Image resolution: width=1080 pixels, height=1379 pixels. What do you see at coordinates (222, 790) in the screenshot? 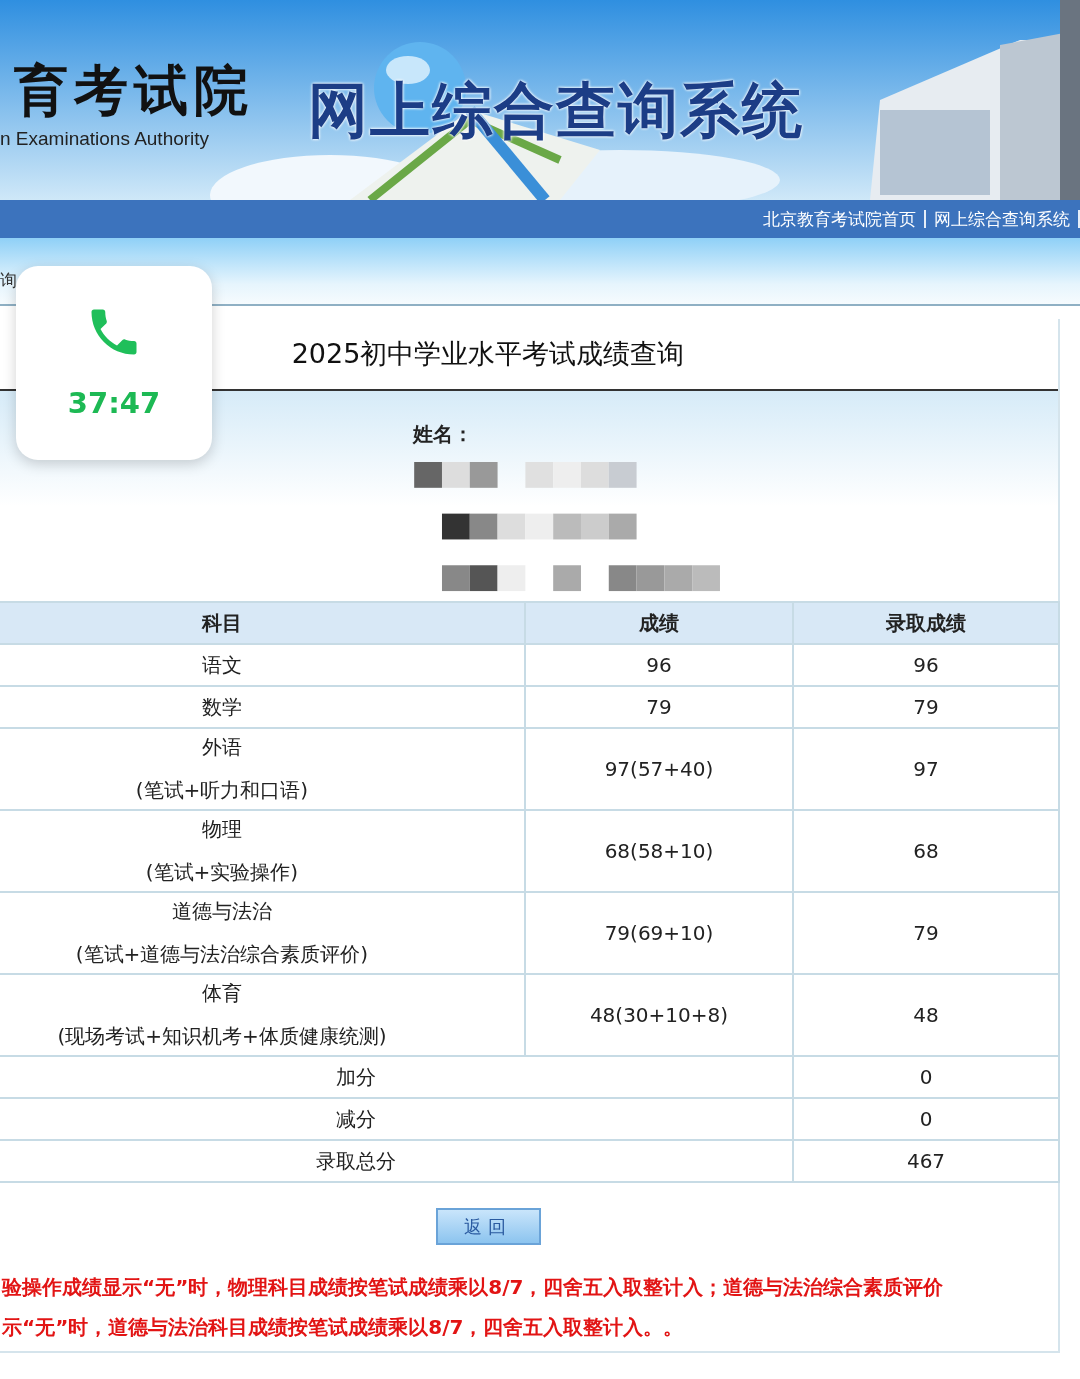
I see `subject-note: (笔试+听力和口语)` at bounding box center [222, 790].